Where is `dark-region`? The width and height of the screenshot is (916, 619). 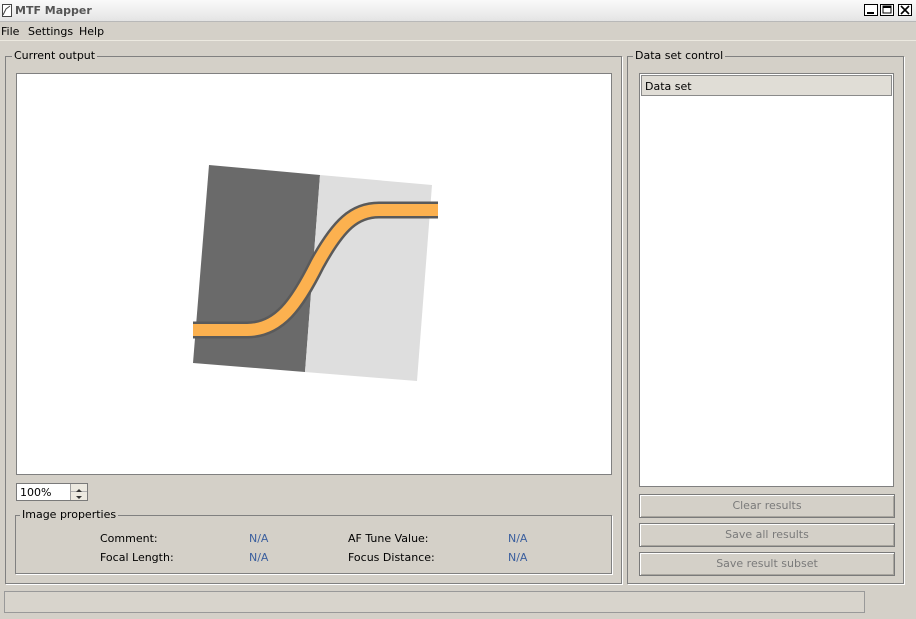
dark-region is located at coordinates (256, 268).